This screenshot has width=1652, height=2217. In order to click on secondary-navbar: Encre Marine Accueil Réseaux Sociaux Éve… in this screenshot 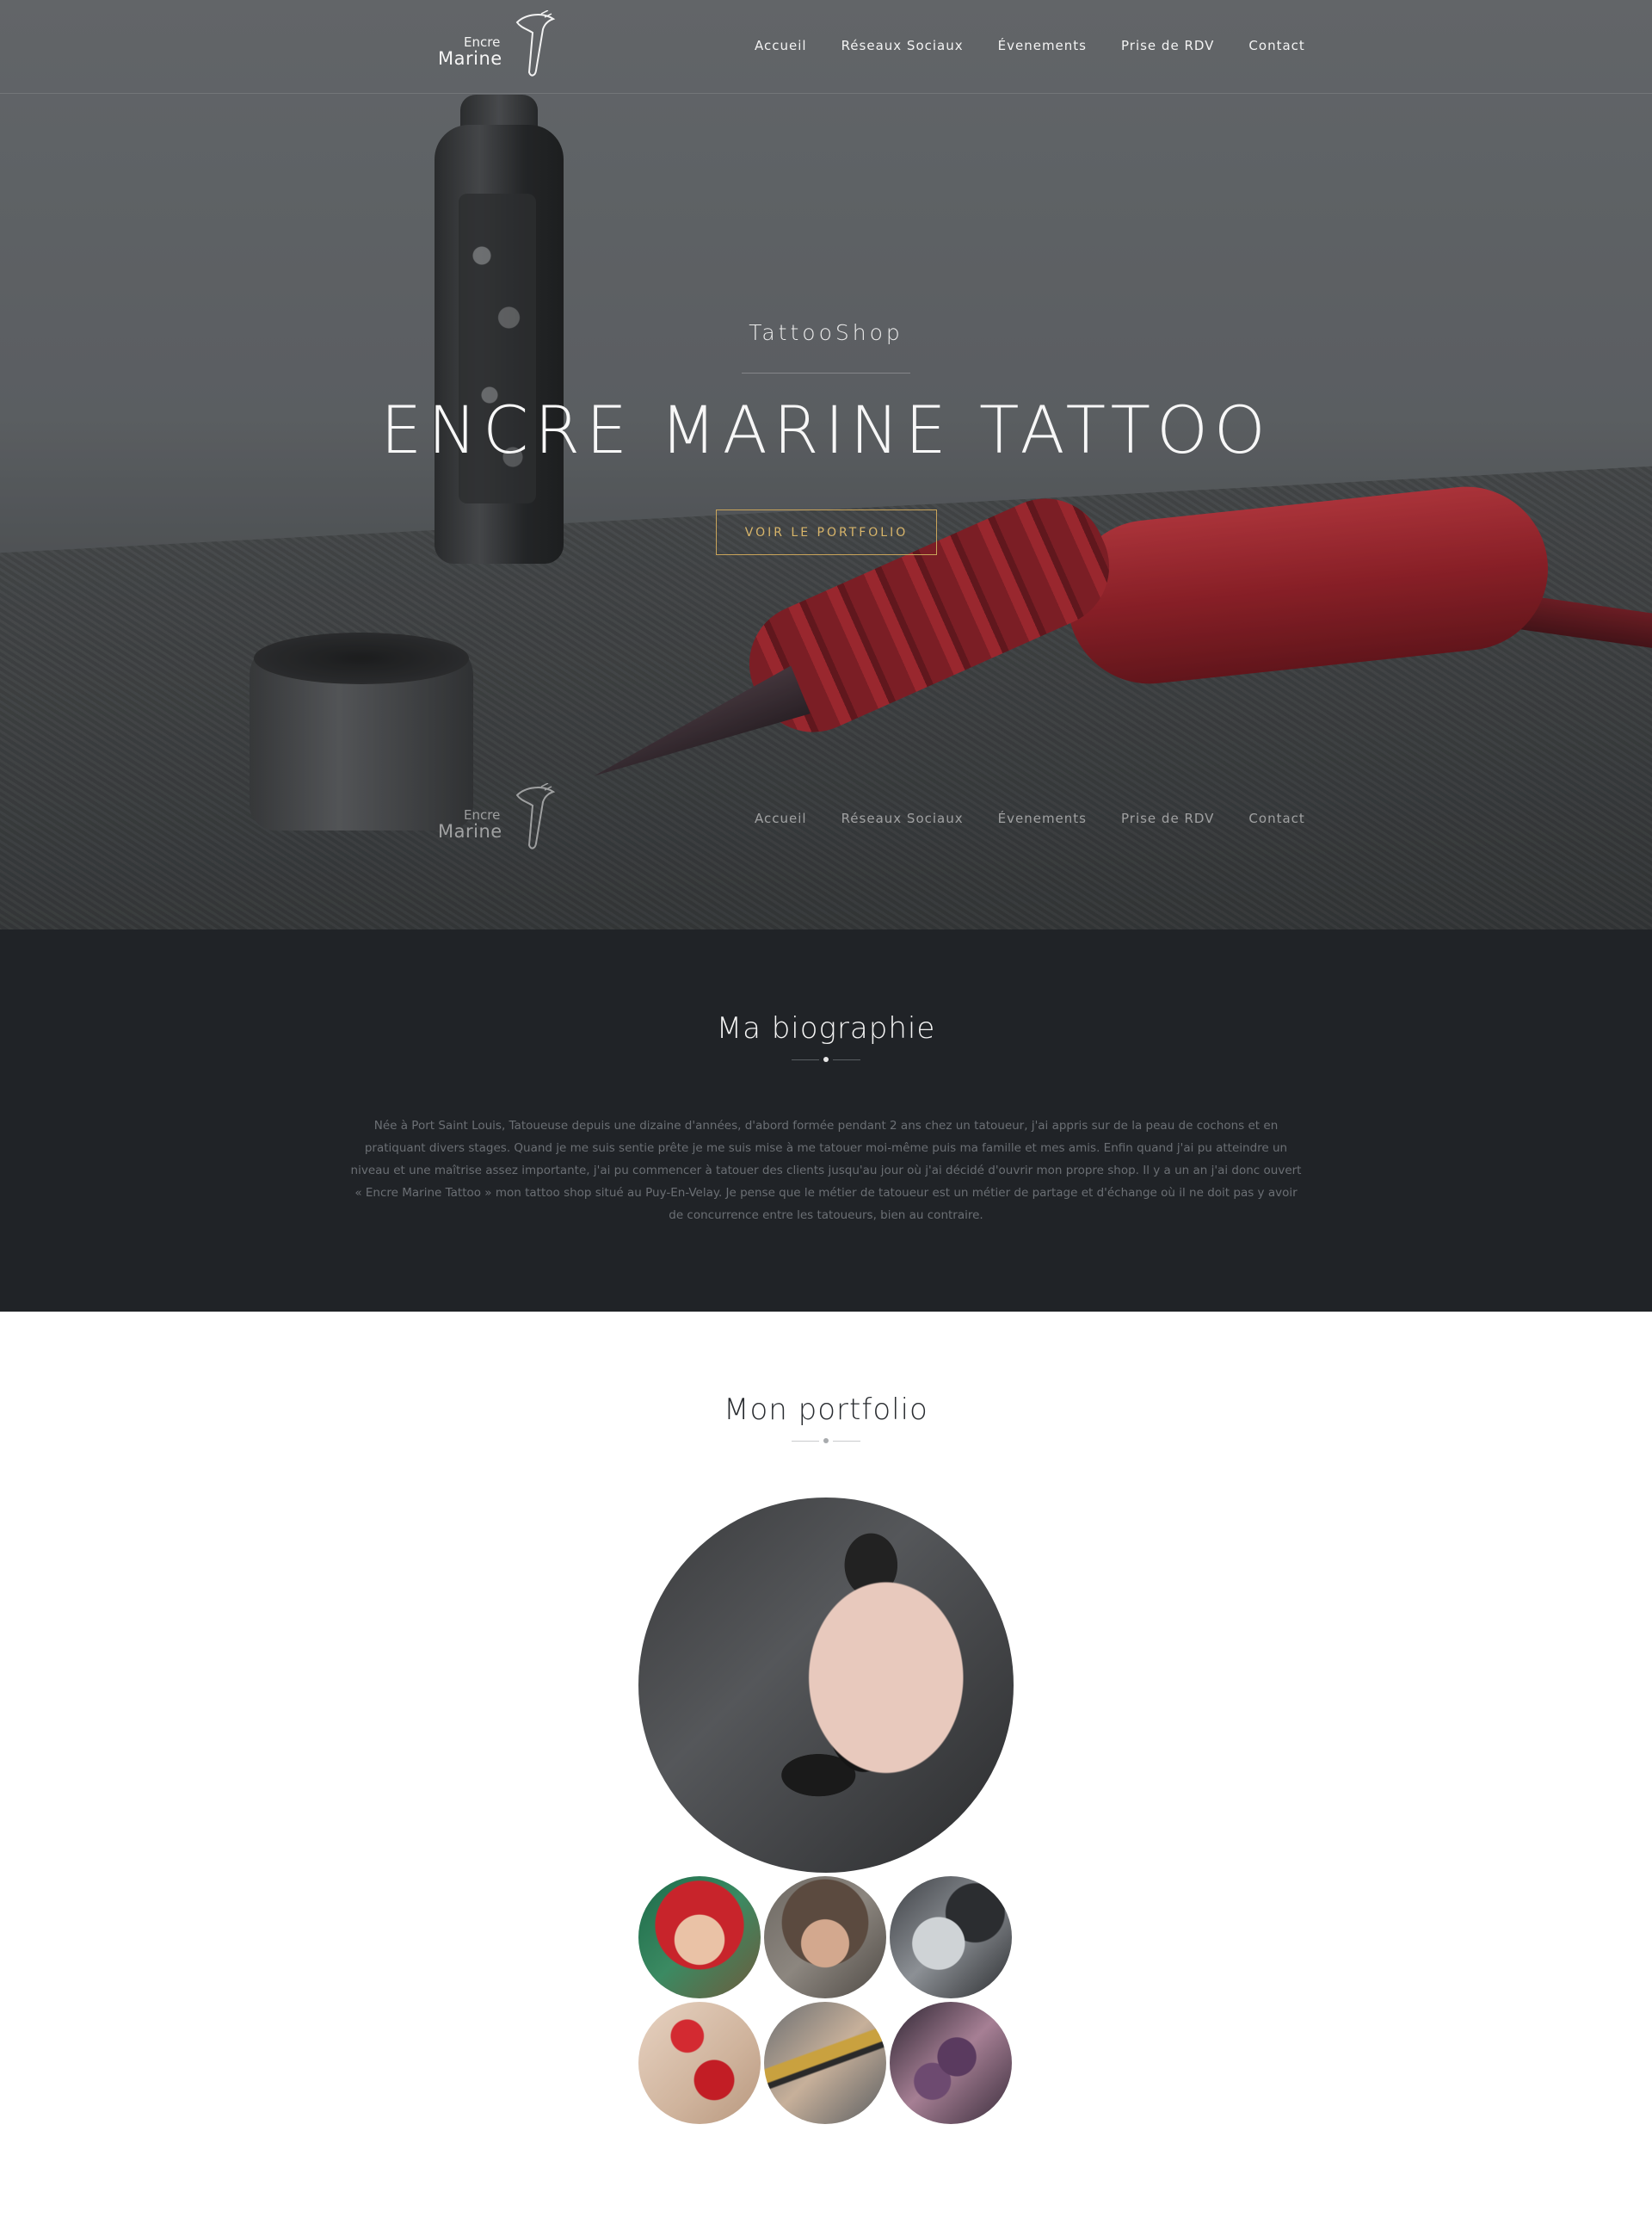, I will do `click(826, 820)`.